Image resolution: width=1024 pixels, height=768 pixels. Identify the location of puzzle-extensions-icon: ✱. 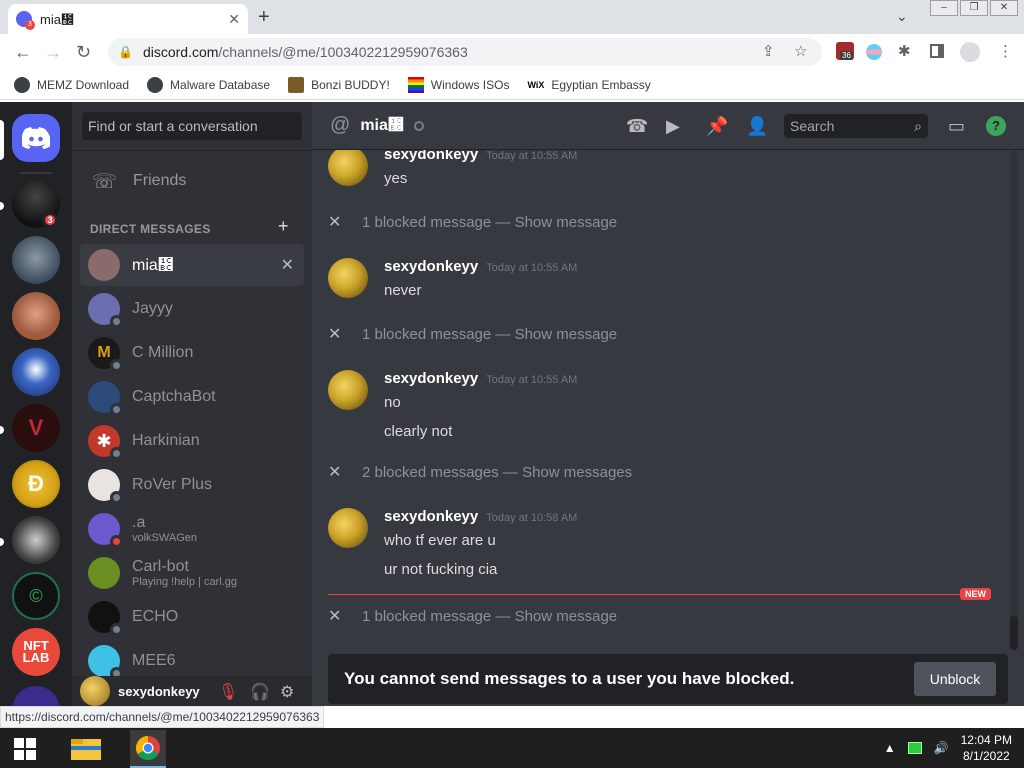
(904, 51).